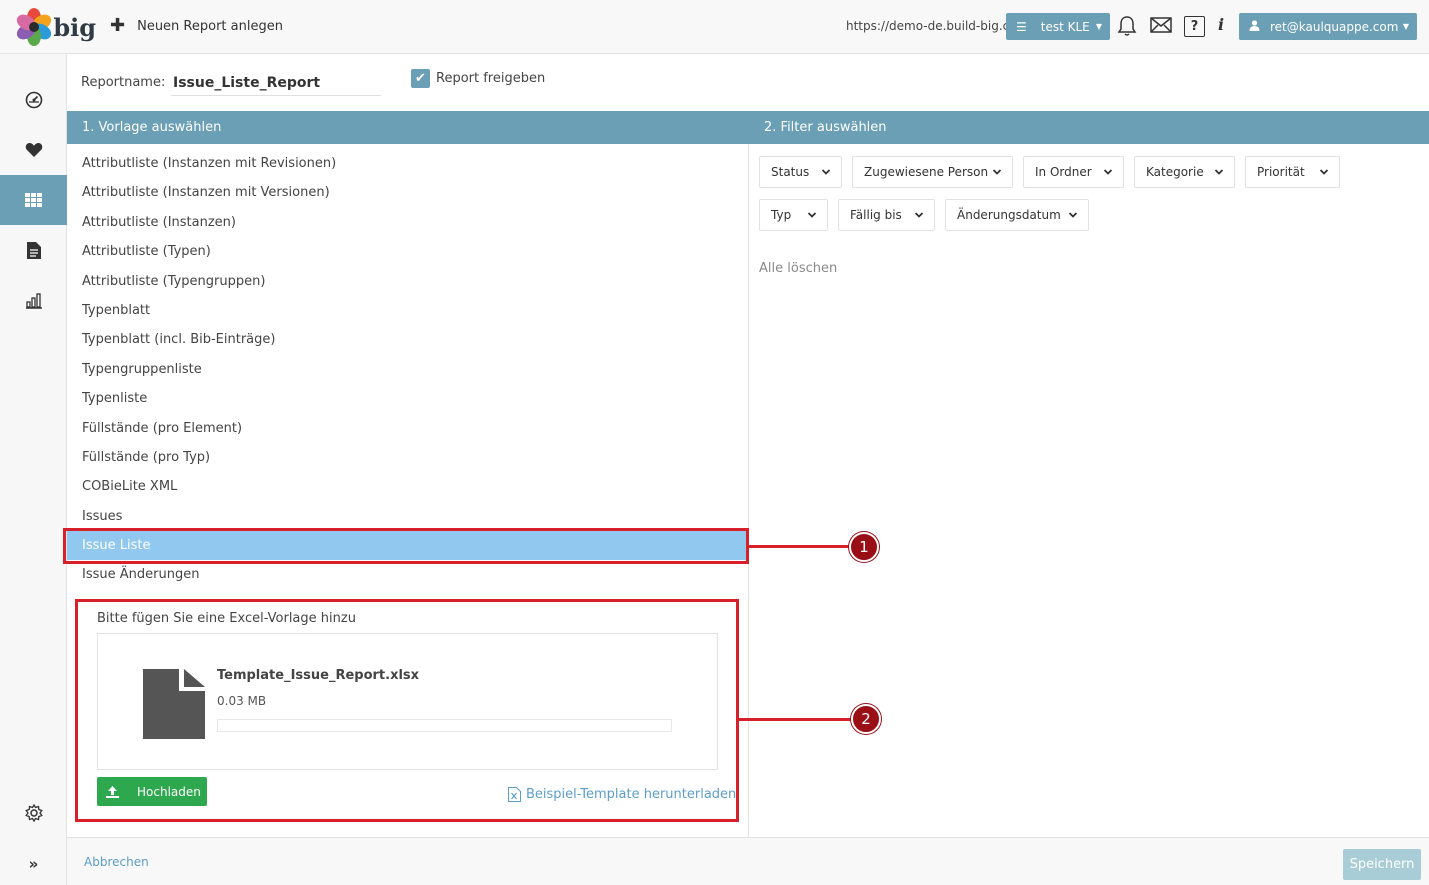 The height and width of the screenshot is (885, 1429). What do you see at coordinates (748, 127) in the screenshot?
I see `section-header-bar: 1. Vorlage auswählen 2. Filter auswählen` at bounding box center [748, 127].